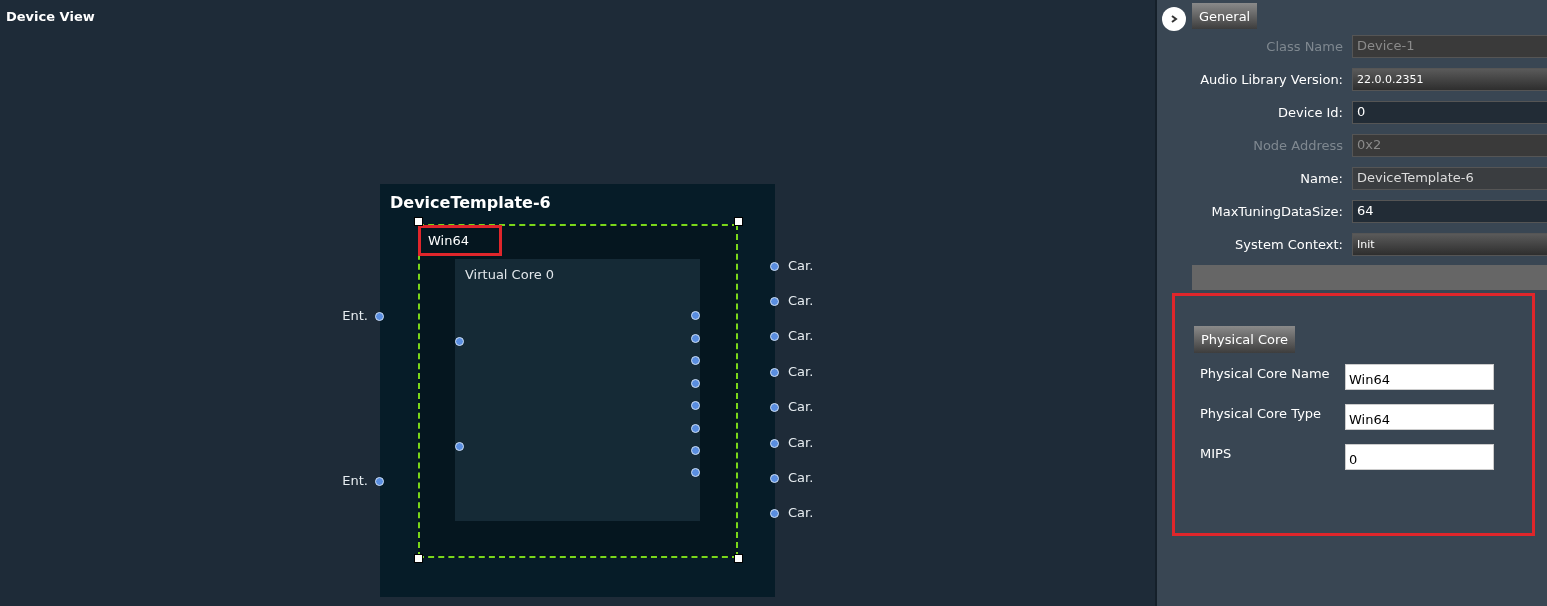 The image size is (1547, 606). Describe the element at coordinates (1174, 19) in the screenshot. I see `expand-toggle-icon` at that location.